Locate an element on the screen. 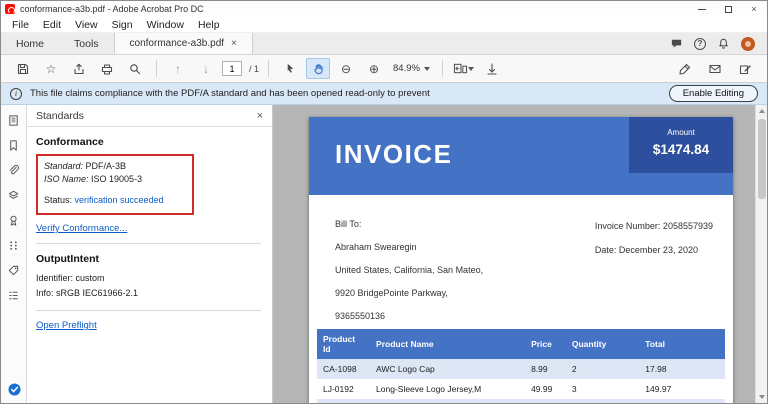 The height and width of the screenshot is (404, 768). page-number-input is located at coordinates (232, 68).